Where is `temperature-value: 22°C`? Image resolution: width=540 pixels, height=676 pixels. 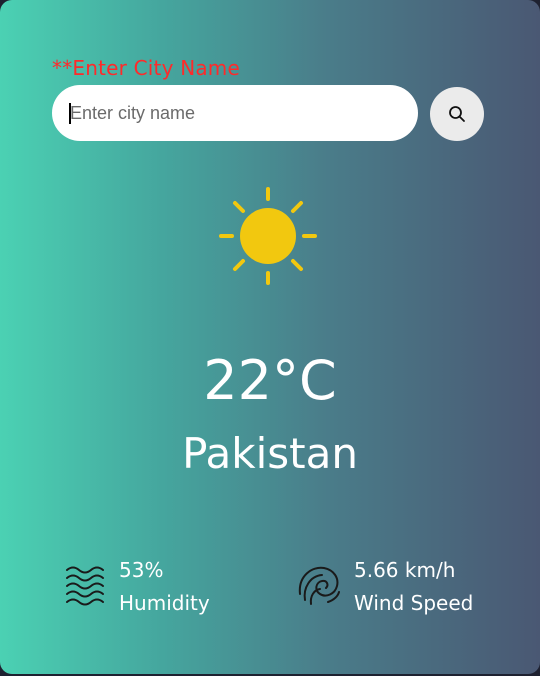
temperature-value: 22°C is located at coordinates (270, 380).